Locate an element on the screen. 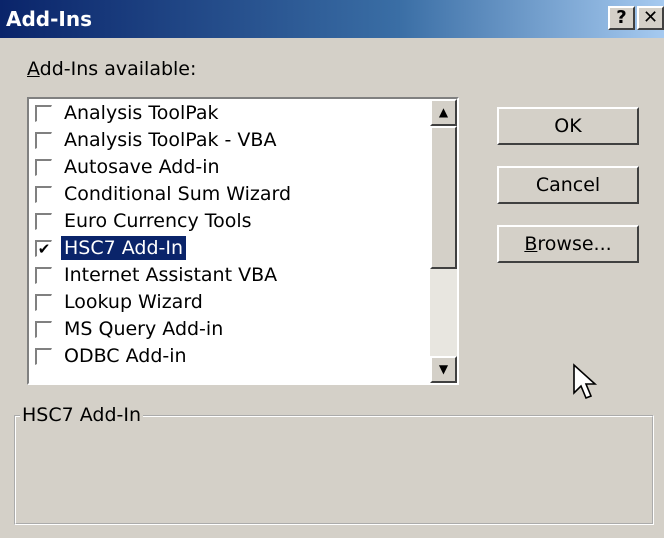  list-item-label: Autosave Add-in is located at coordinates (142, 167).